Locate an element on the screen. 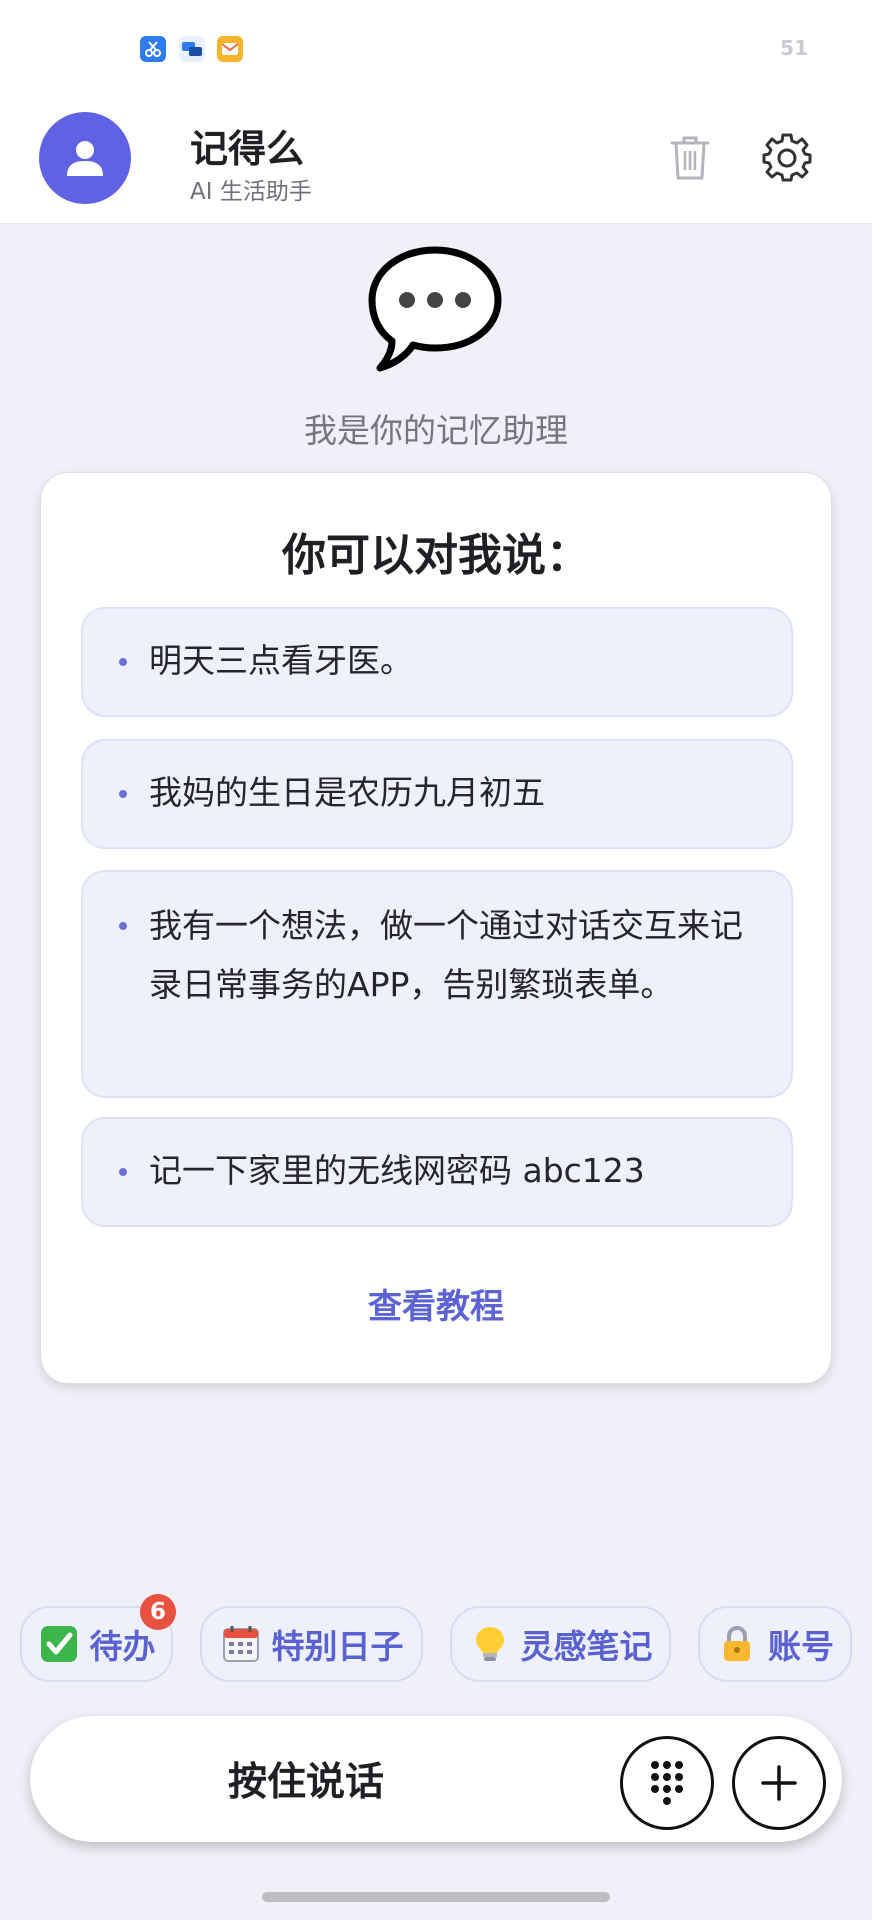 The height and width of the screenshot is (1920, 872). chip-special-days: 特别日子 is located at coordinates (311, 1644).